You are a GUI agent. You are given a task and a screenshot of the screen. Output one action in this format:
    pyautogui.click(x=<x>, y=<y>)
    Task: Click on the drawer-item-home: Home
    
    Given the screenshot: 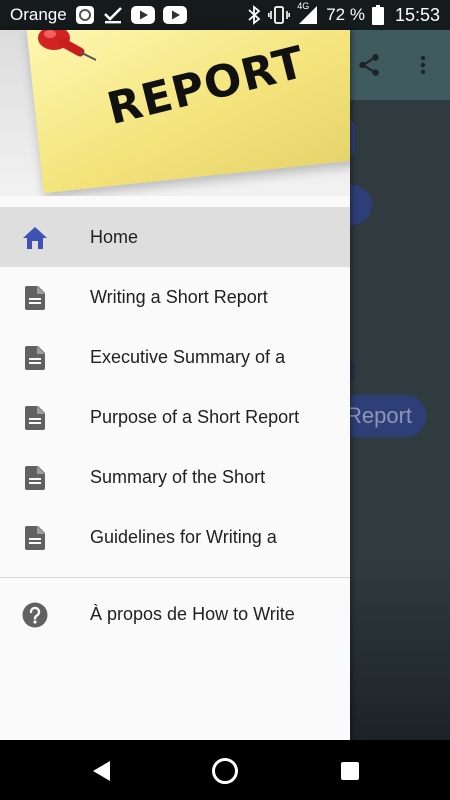 What is the action you would take?
    pyautogui.click(x=175, y=237)
    